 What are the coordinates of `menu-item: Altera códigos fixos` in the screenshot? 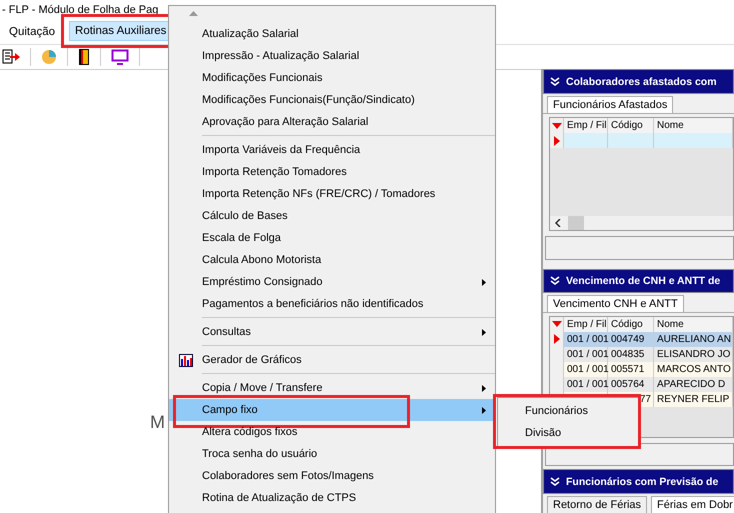 It's located at (332, 432).